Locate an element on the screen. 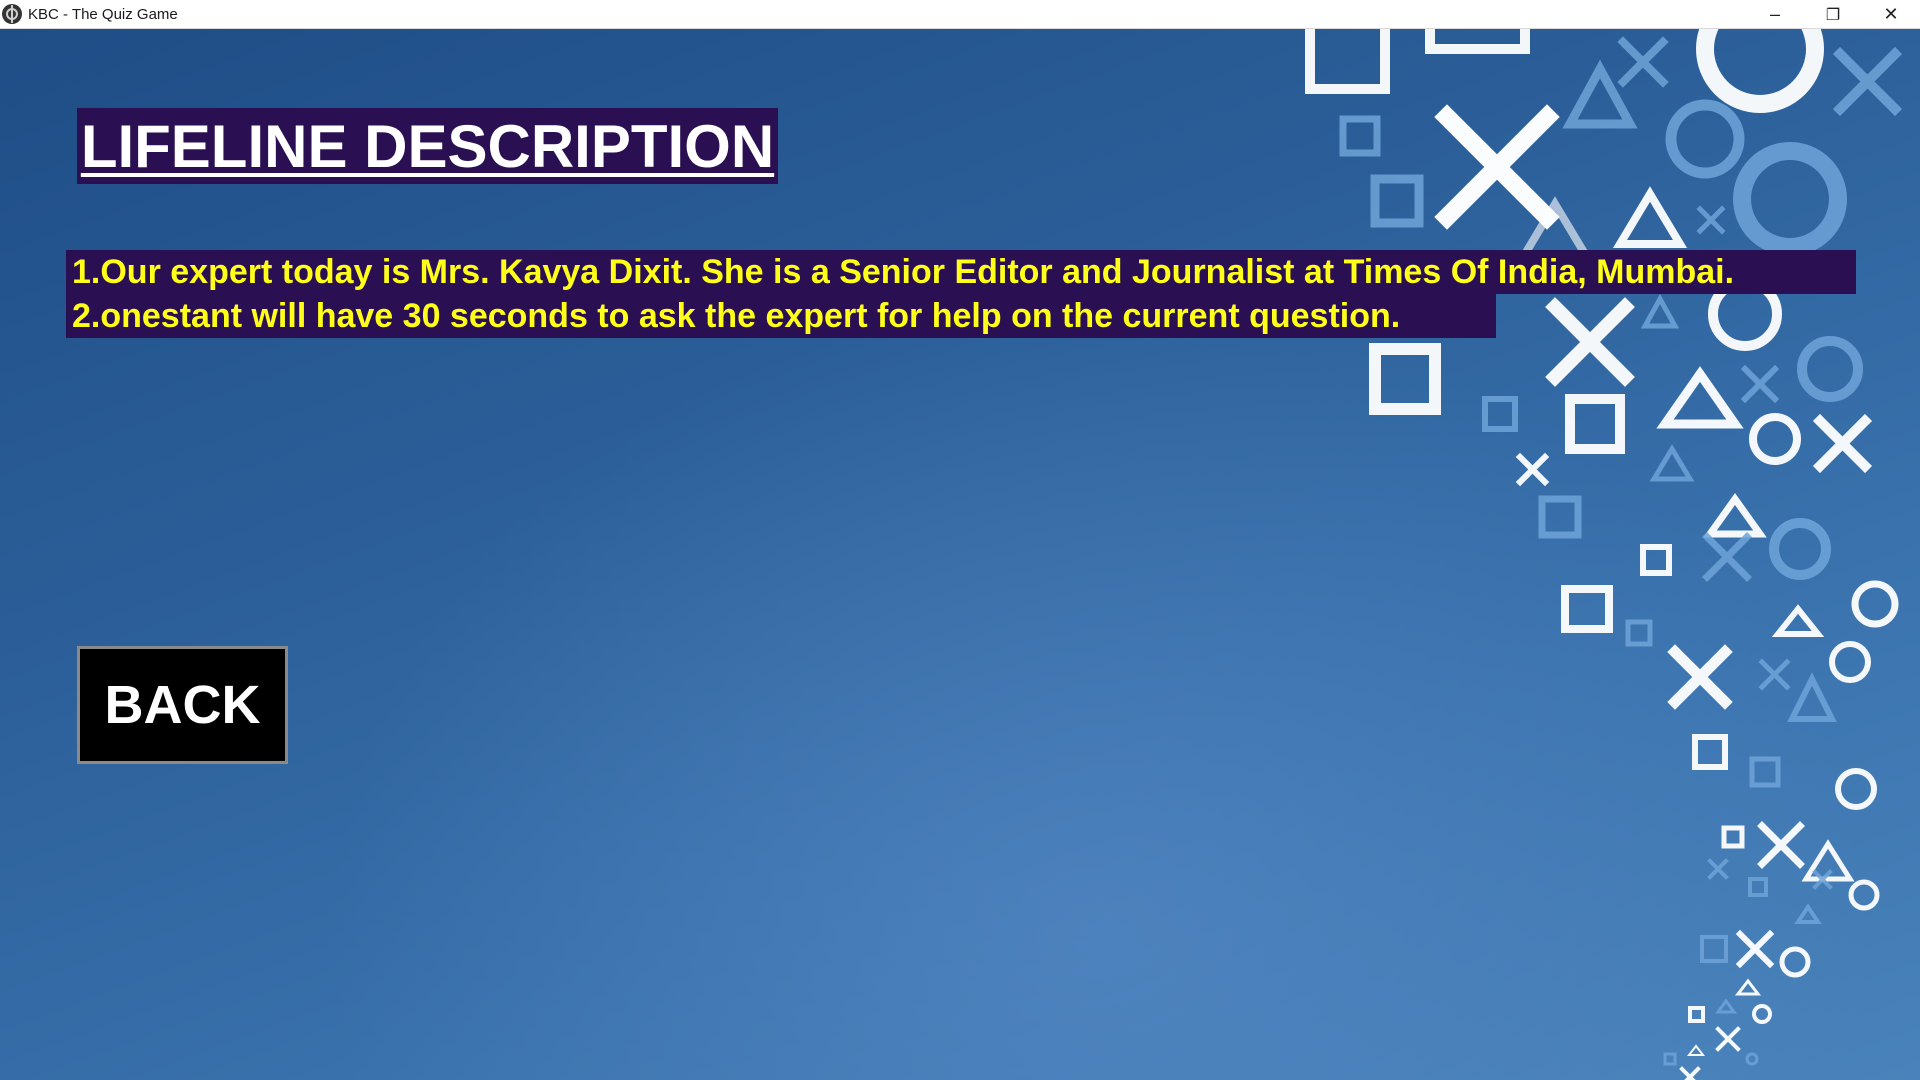 The height and width of the screenshot is (1080, 1920). page-title: LIFELINE DESCRIPTION is located at coordinates (427, 146).